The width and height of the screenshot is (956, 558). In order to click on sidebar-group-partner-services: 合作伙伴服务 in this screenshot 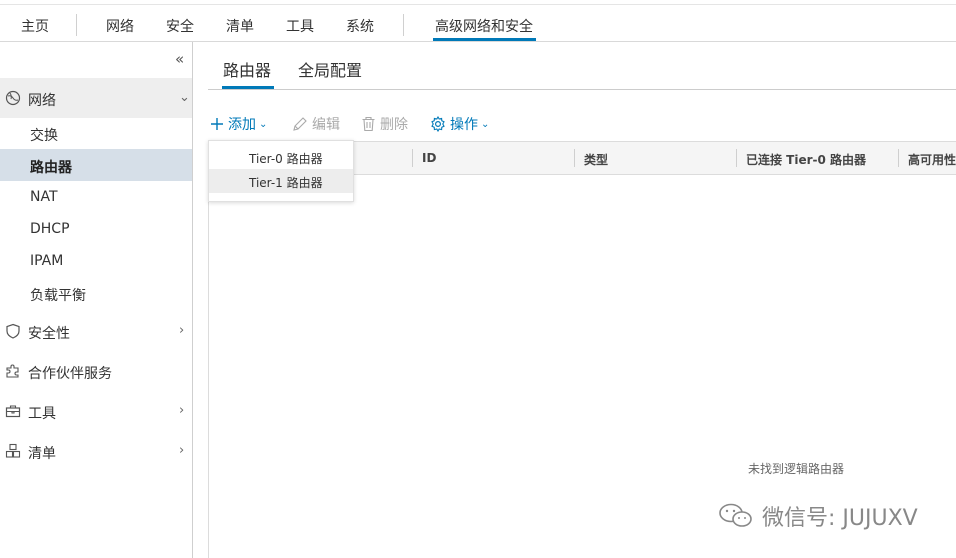, I will do `click(96, 371)`.